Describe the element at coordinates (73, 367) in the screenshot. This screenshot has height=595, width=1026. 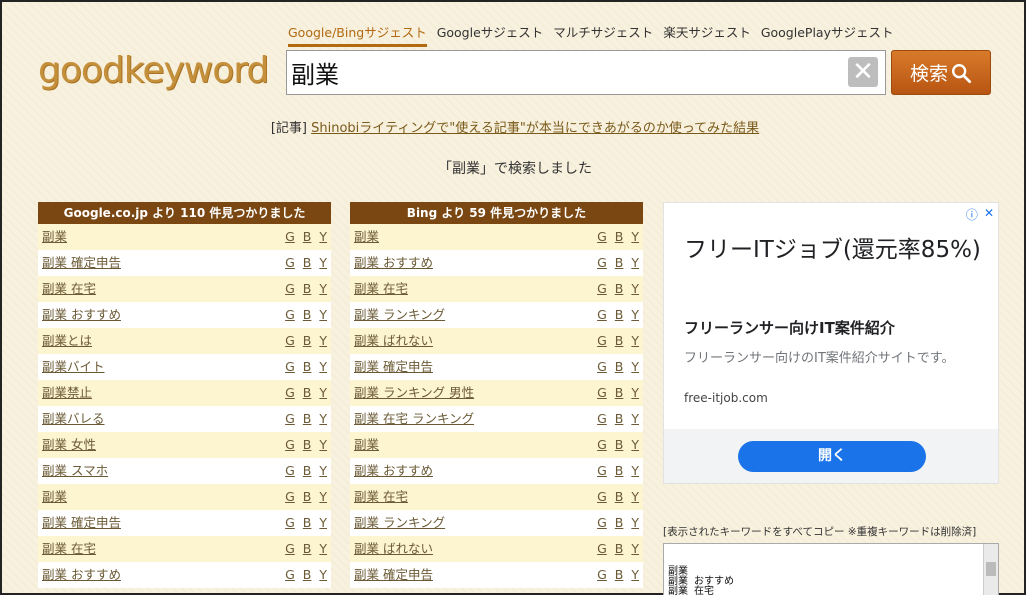
I see `keyword-link: 副業バイト` at that location.